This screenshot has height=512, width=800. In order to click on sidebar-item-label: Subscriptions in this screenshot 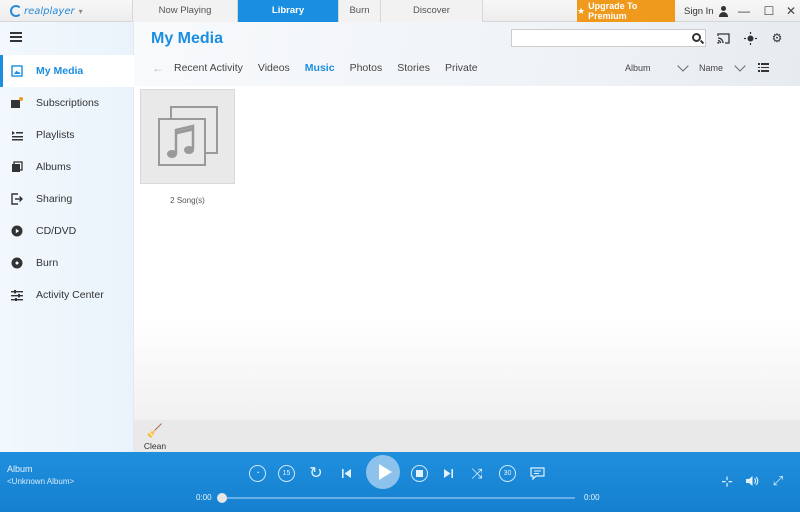, I will do `click(68, 103)`.